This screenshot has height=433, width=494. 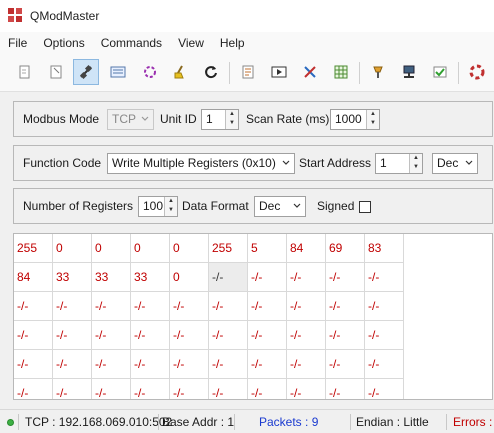 I want to click on menu-help: Help, so click(x=232, y=43).